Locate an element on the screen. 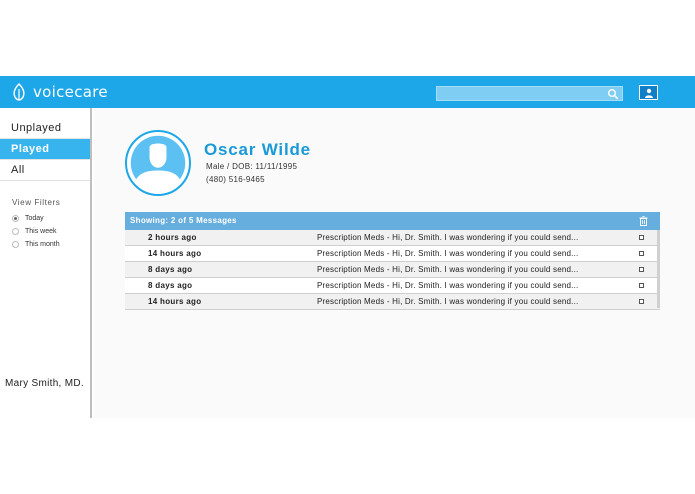  patient-avatar is located at coordinates (158, 163).